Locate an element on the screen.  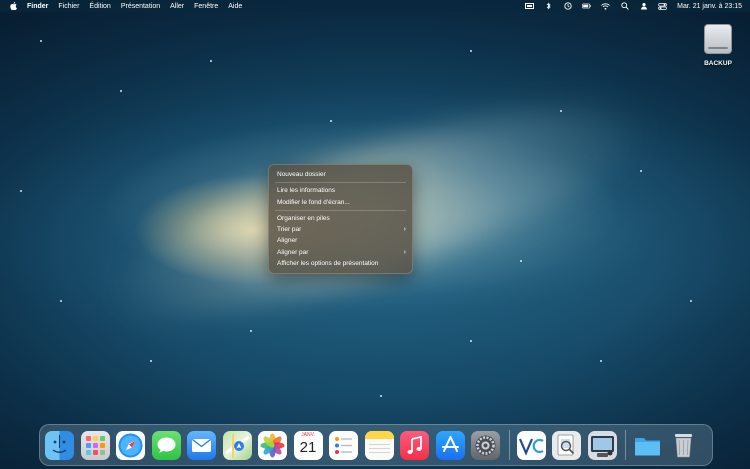
menu-item-label: Trier par is located at coordinates (289, 230).